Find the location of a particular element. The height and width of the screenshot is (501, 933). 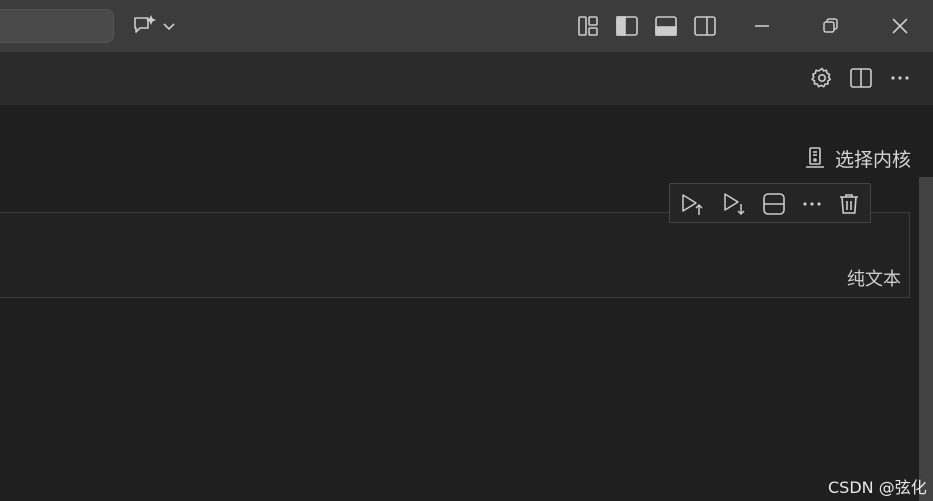

cell-language-label: 纯文本 is located at coordinates (874, 278).